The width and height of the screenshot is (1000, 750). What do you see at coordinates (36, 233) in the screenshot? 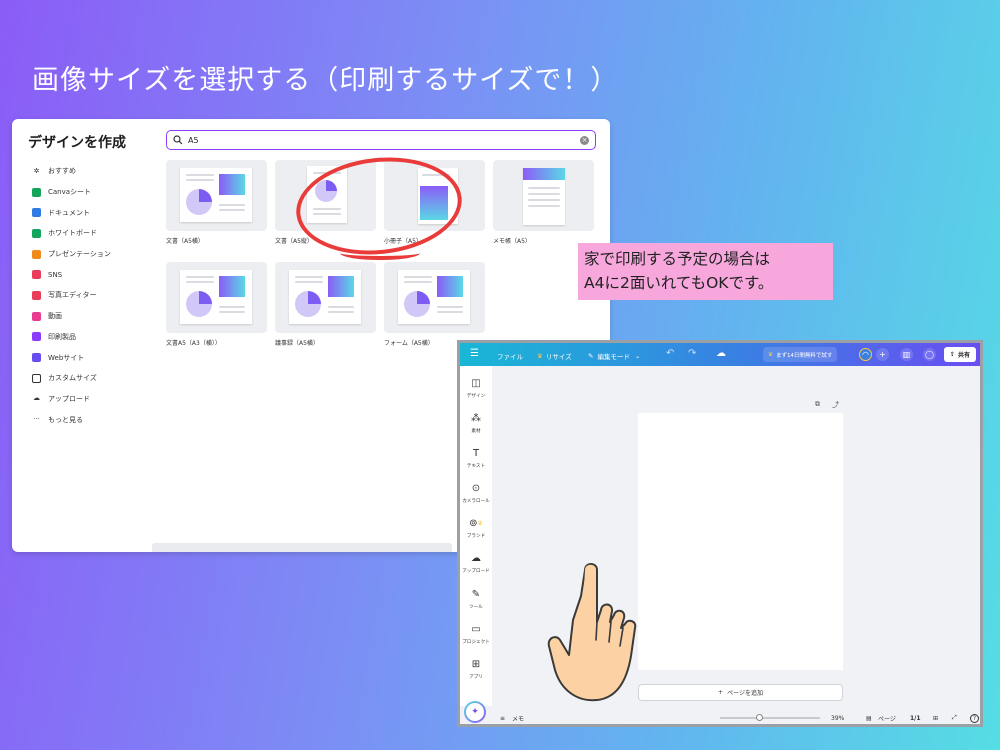
I see `whiteboard-icon` at bounding box center [36, 233].